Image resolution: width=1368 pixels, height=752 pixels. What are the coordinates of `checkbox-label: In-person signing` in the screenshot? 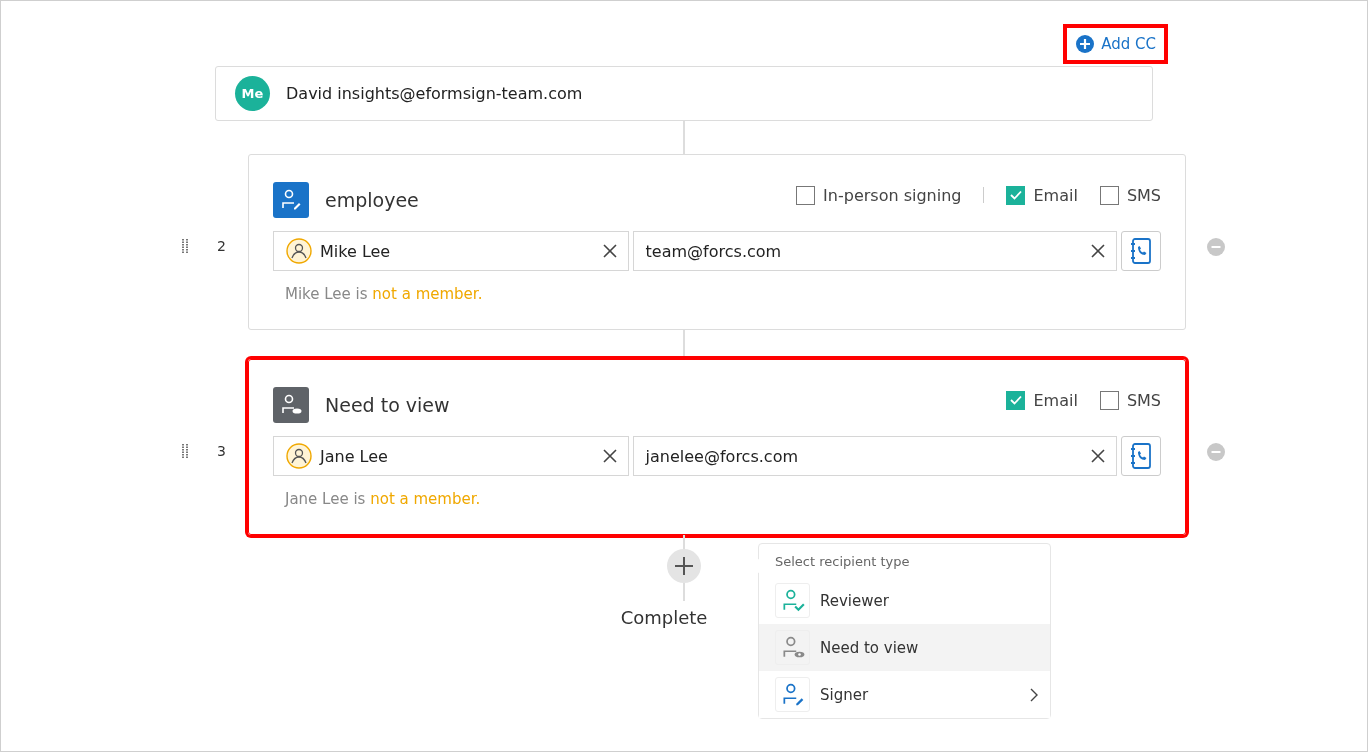 It's located at (892, 195).